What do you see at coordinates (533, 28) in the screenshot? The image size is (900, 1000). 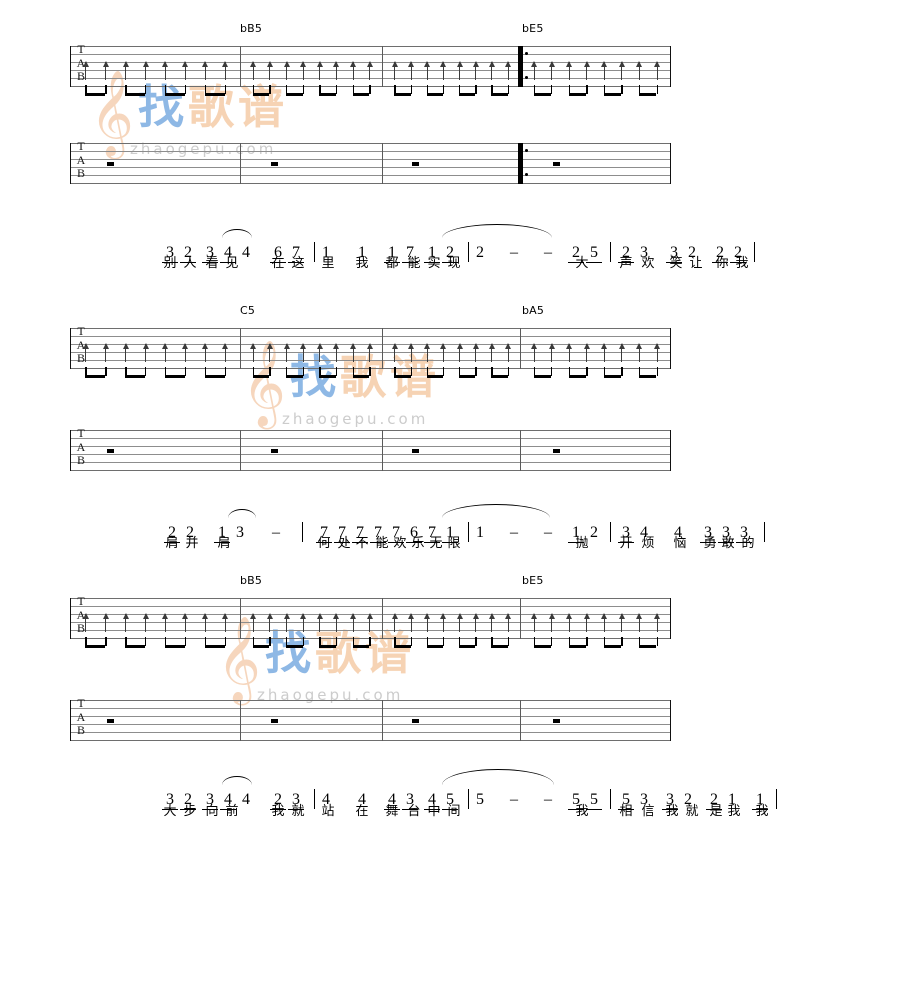 I see `chord-label: bE5` at bounding box center [533, 28].